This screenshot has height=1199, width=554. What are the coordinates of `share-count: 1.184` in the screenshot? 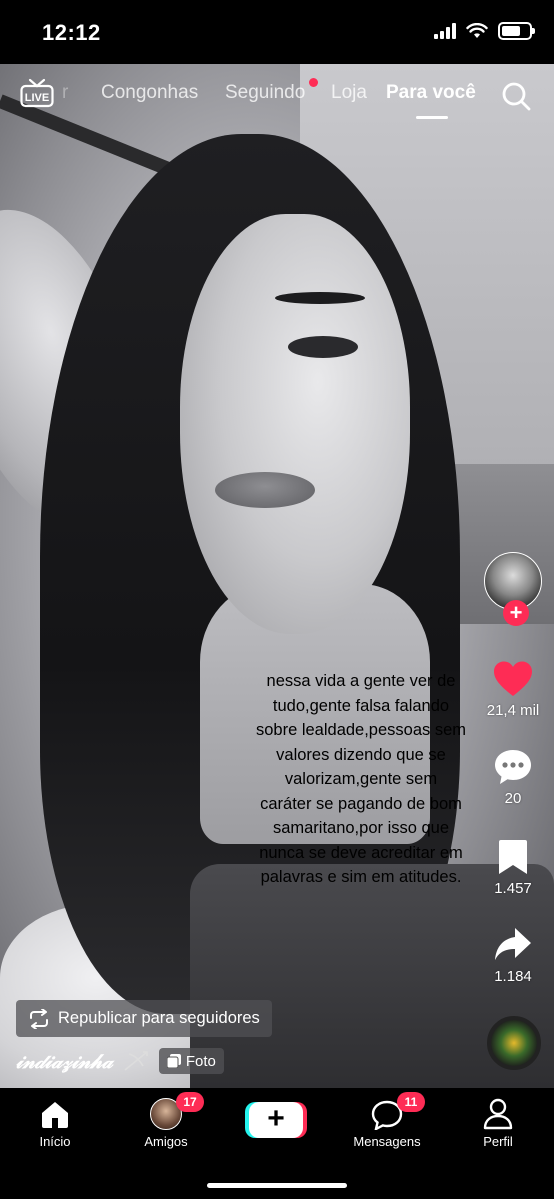 It's located at (513, 976).